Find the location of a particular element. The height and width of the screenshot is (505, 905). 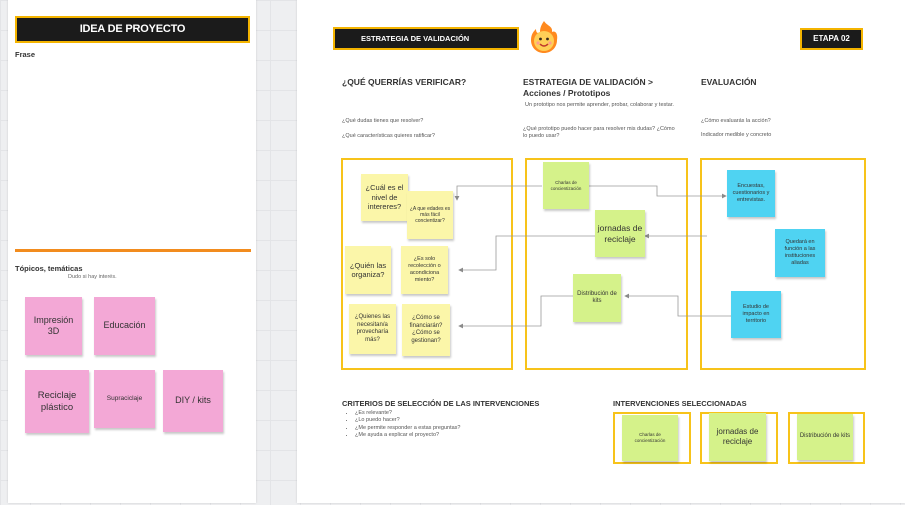

selected-sticky-recycling-days: jornadas de reciclaje is located at coordinates (737, 437).